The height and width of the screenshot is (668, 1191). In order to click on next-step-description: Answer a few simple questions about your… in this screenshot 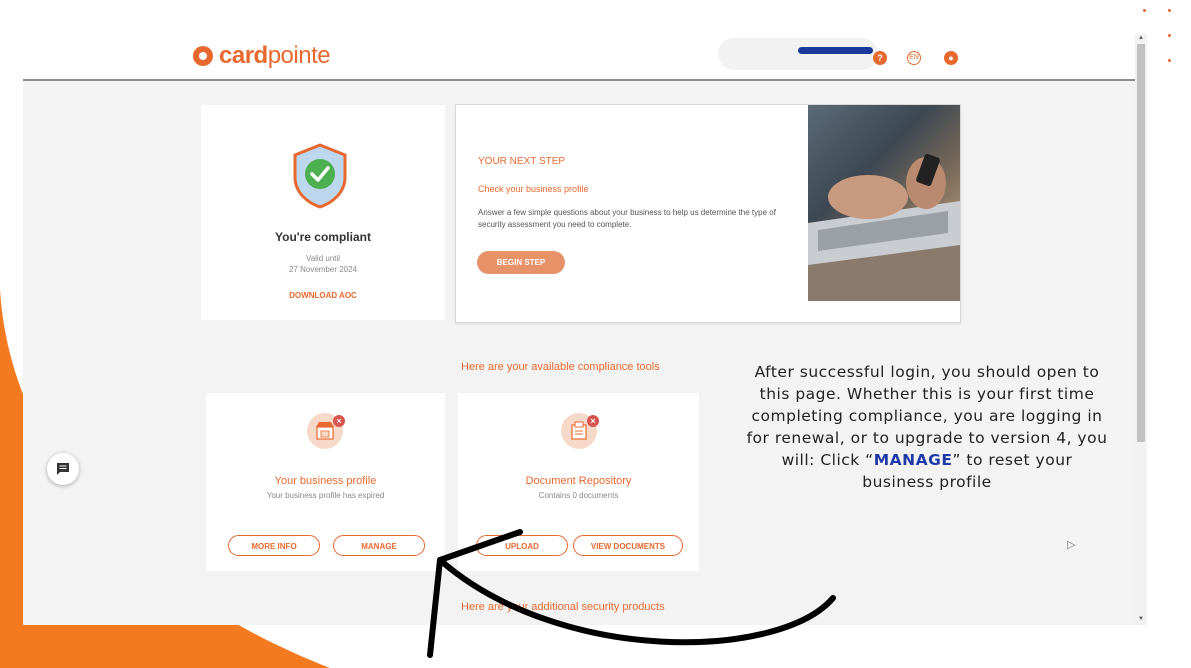, I will do `click(627, 218)`.